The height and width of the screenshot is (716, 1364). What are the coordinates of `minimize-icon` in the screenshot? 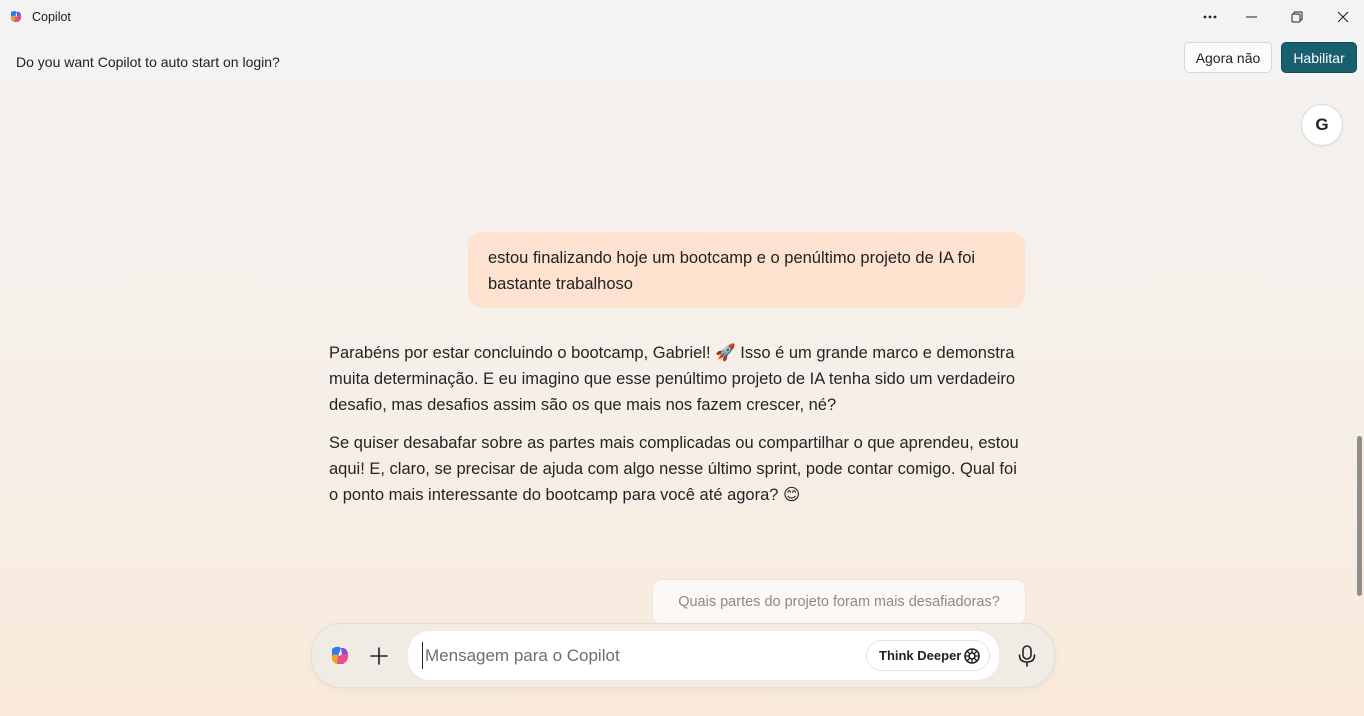 It's located at (1251, 17).